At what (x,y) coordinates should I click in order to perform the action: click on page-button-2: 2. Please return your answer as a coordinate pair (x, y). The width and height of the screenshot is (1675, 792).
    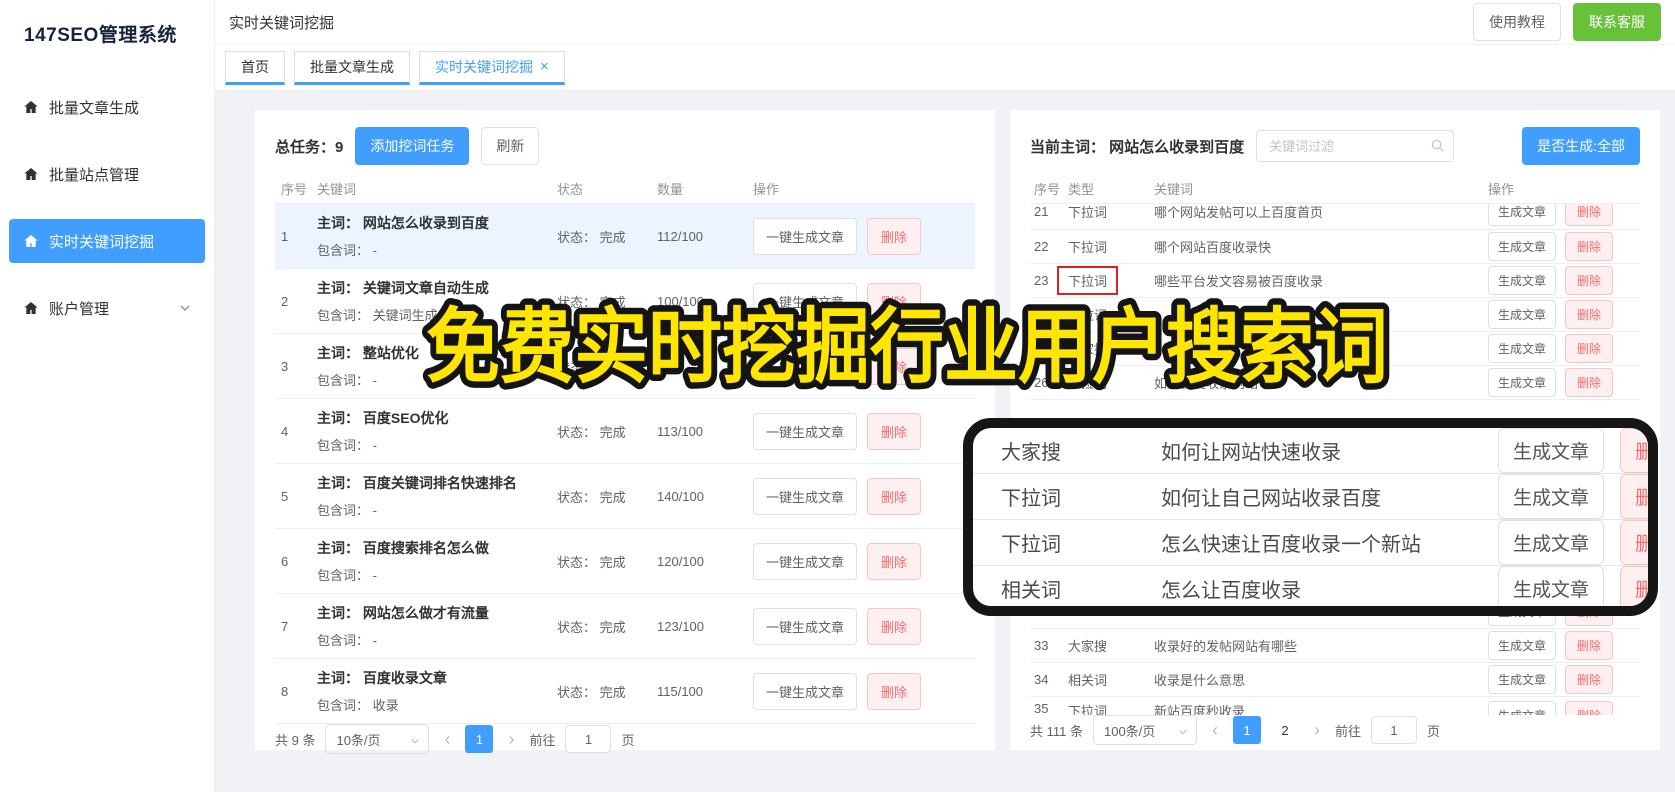
    Looking at the image, I should click on (1285, 730).